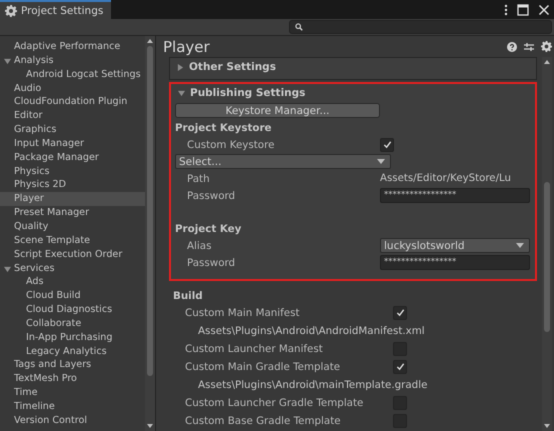 Image resolution: width=554 pixels, height=431 pixels. I want to click on field-label: Custom Main Gradle Template, so click(263, 366).